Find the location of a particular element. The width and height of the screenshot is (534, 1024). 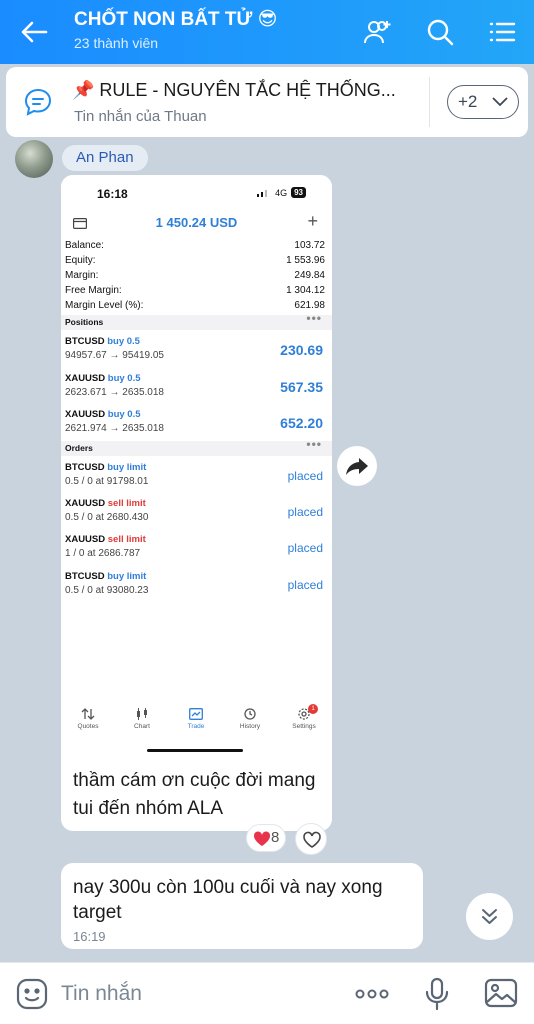

tab-chart: Chart is located at coordinates (142, 719).